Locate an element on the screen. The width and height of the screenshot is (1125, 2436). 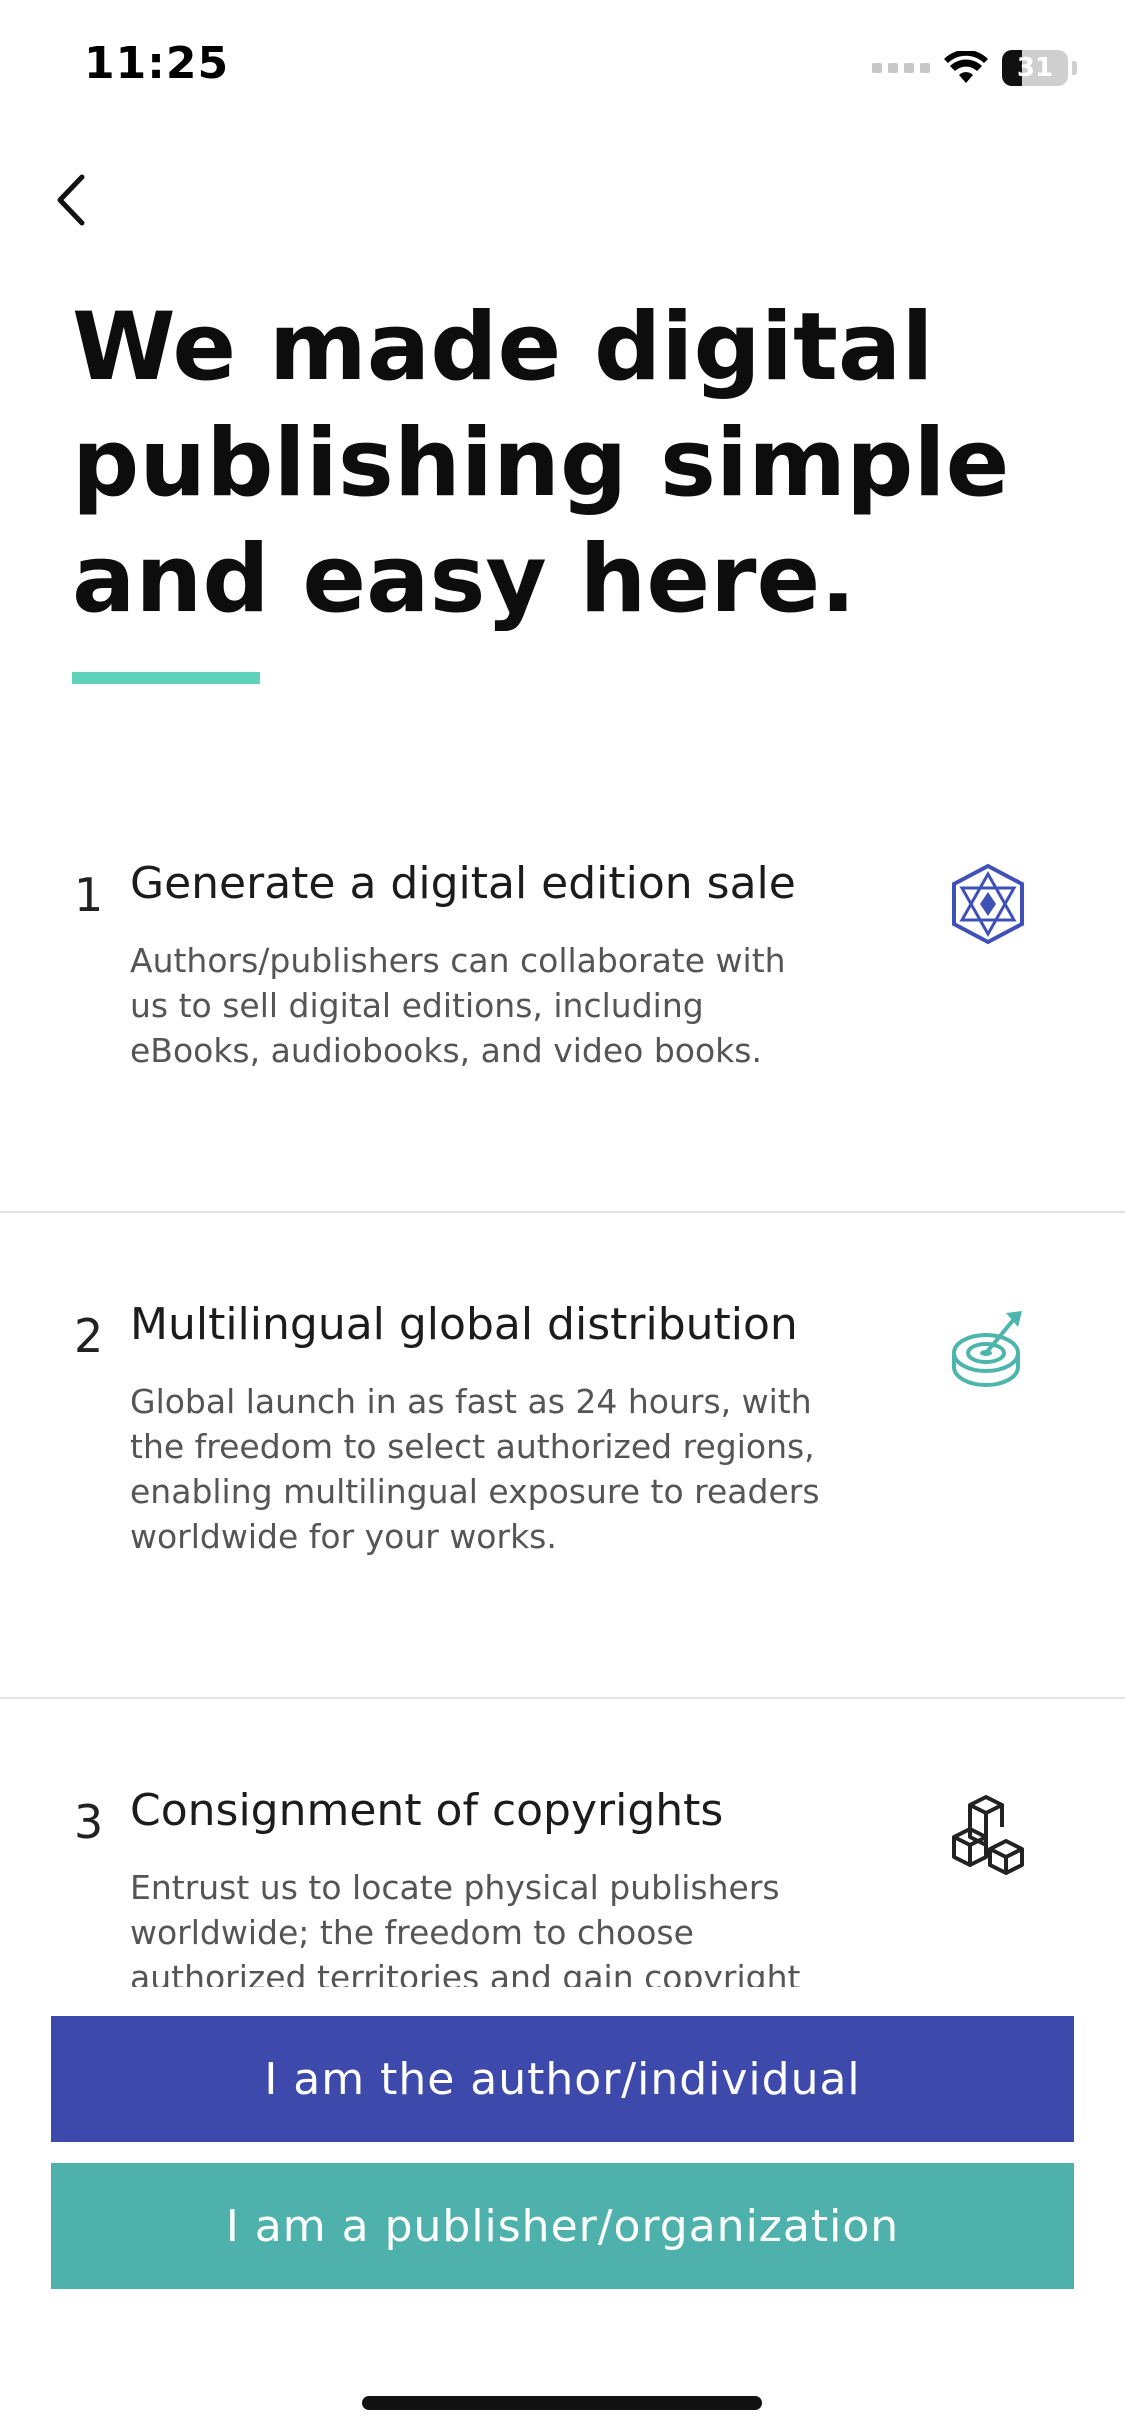
step-title: Generate a digital edition sale is located at coordinates (463, 883).